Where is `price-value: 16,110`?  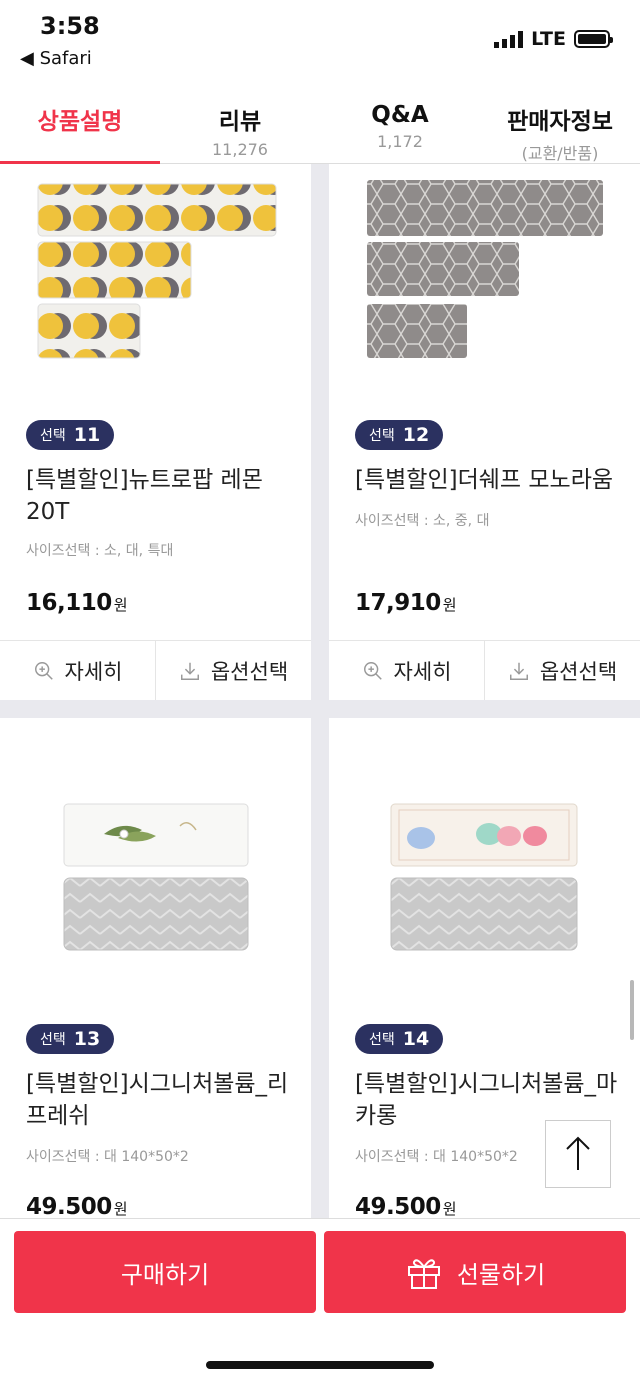 price-value: 16,110 is located at coordinates (69, 603).